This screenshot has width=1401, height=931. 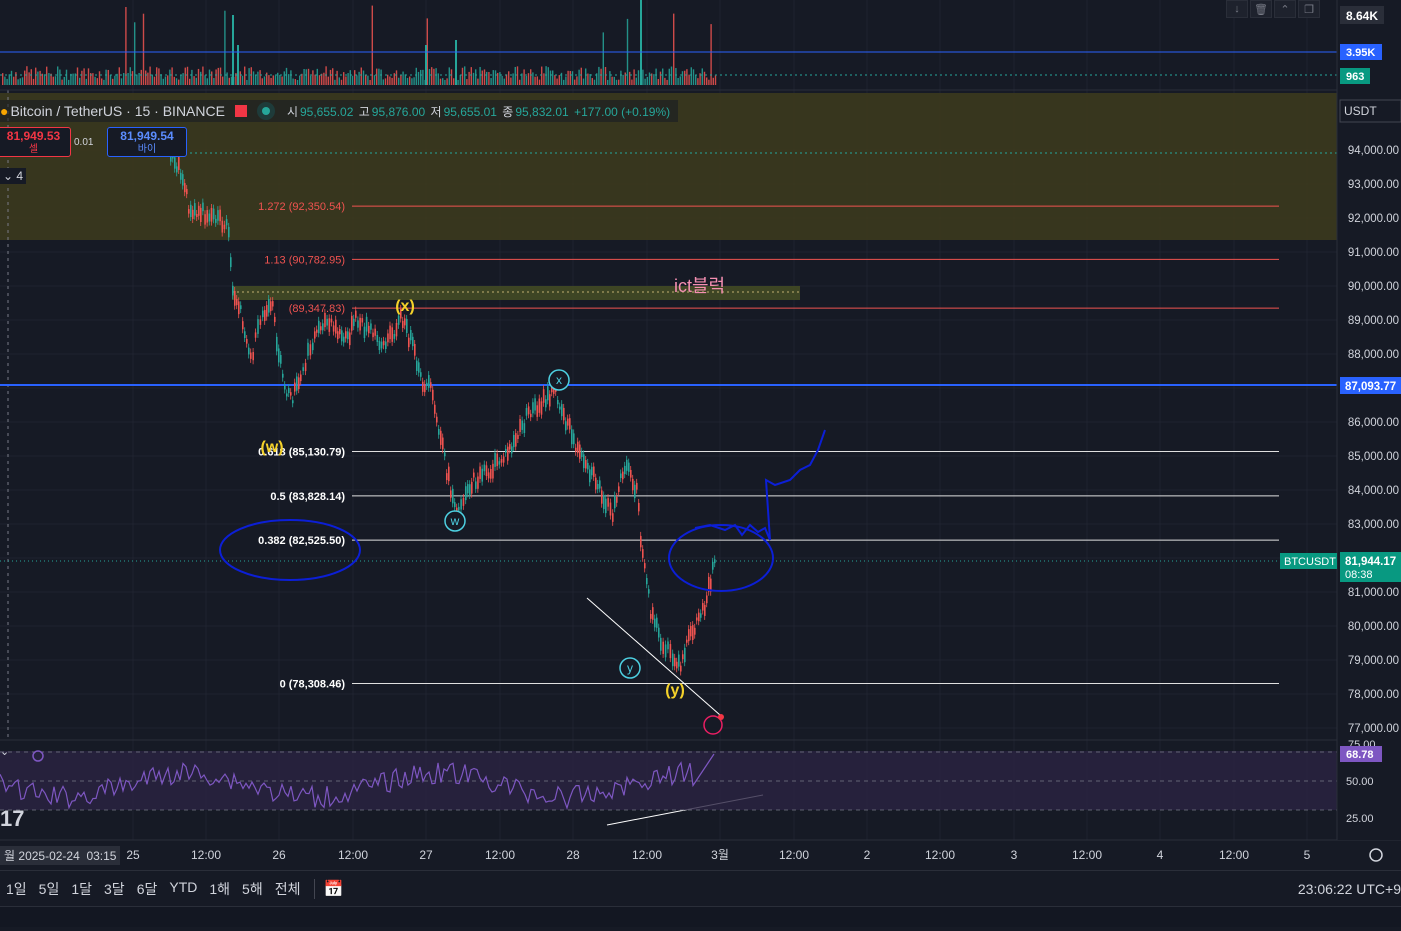 I want to click on collapse-indicators-button: ⌄ 4, so click(x=13, y=176).